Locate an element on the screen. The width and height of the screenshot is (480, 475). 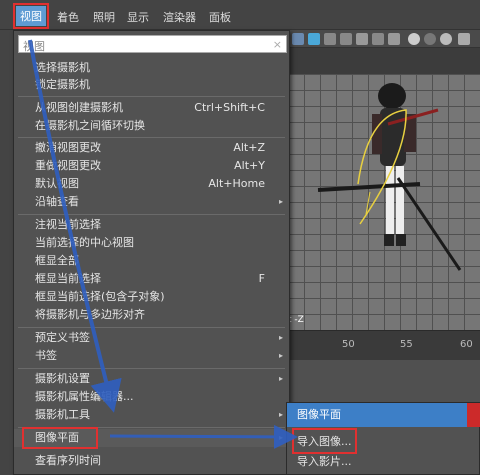
menu-item-shortcut: Alt+Y is located at coordinates (249, 165).